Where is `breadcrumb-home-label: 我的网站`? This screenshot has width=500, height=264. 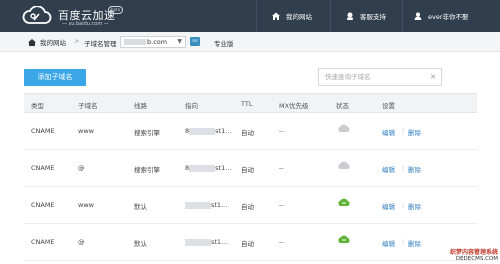
breadcrumb-home-label: 我的网站 is located at coordinates (53, 43).